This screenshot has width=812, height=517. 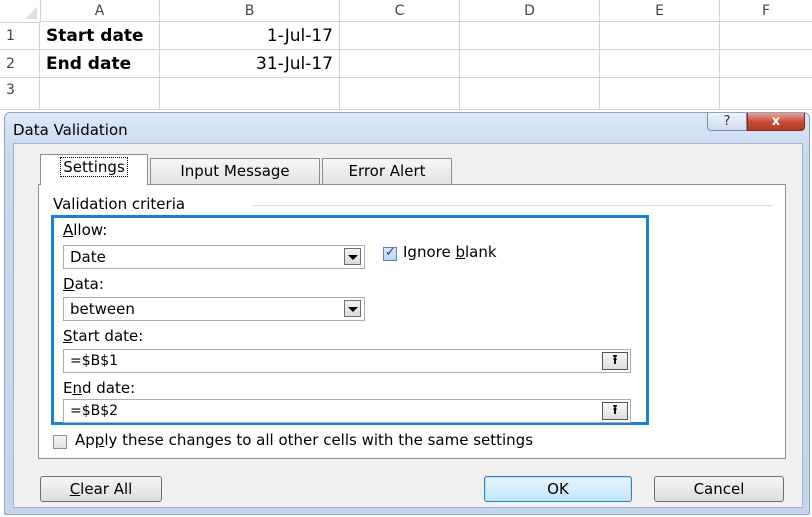 I want to click on column-header-b: B, so click(x=250, y=11).